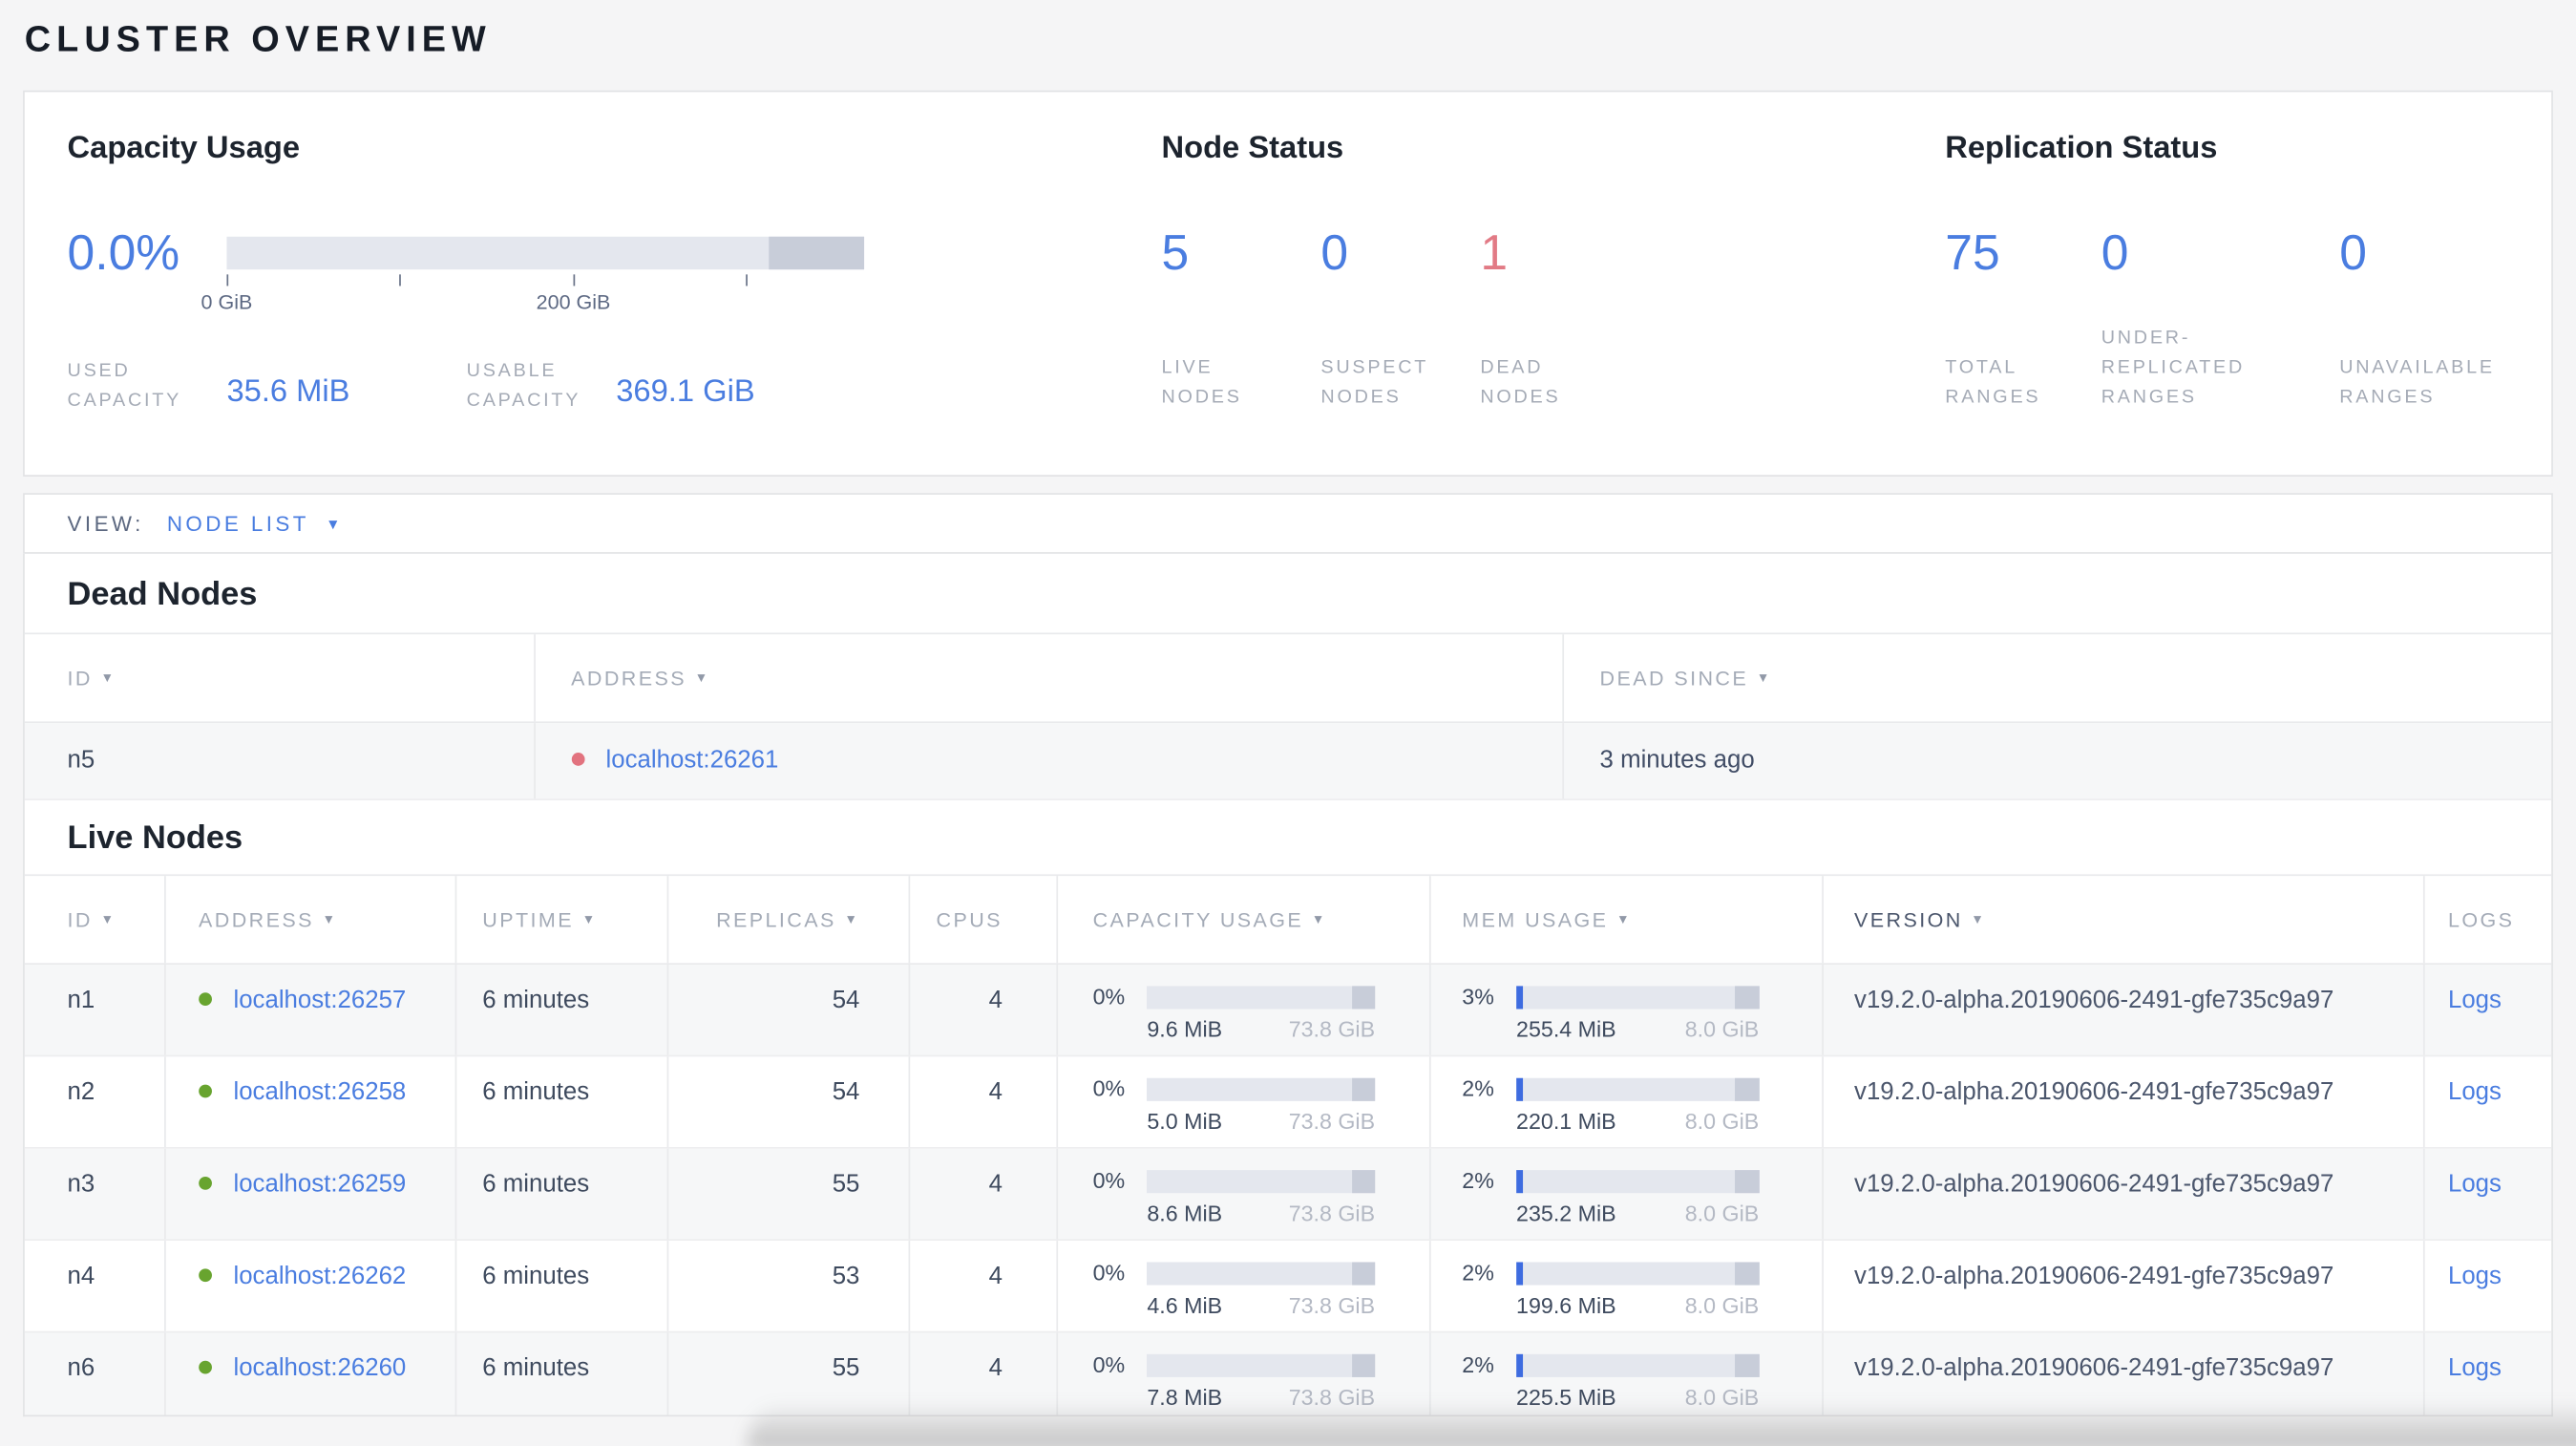 This screenshot has height=1446, width=2576. What do you see at coordinates (227, 302) in the screenshot?
I see `axis-tick-label: 0 GiB` at bounding box center [227, 302].